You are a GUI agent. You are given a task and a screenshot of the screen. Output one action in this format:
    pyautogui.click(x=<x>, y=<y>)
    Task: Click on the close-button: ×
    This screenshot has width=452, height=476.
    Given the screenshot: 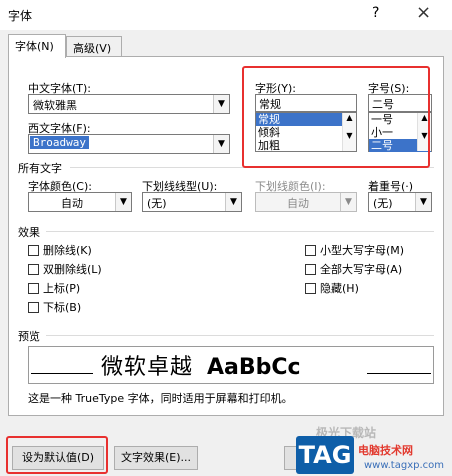 What is the action you would take?
    pyautogui.click(x=423, y=12)
    